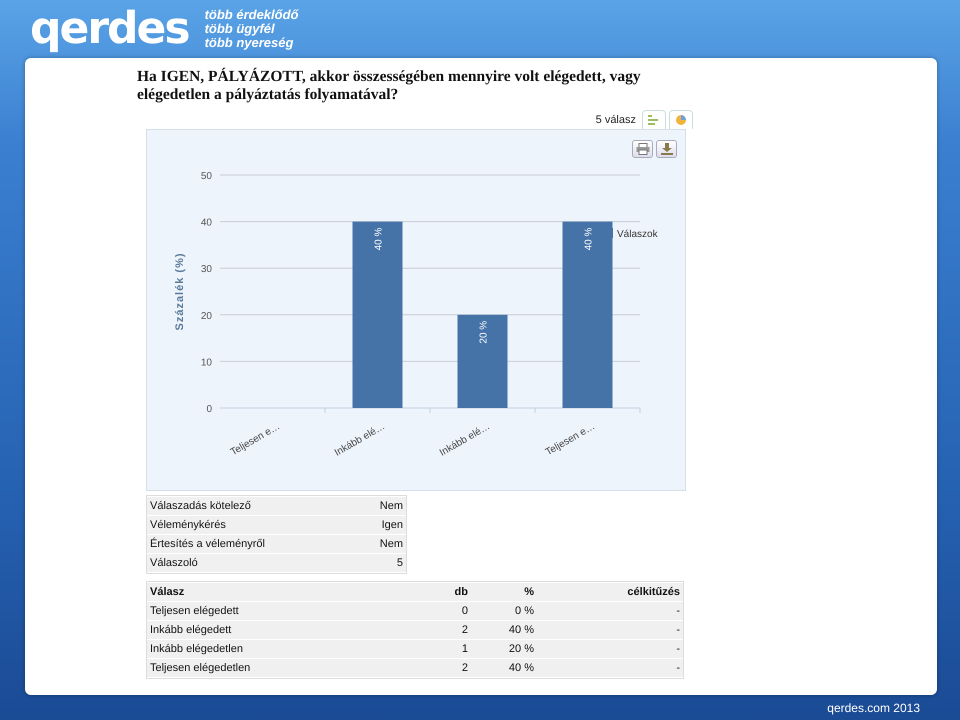  Describe the element at coordinates (251, 544) in the screenshot. I see `setting-label: Értesítés a véleményről` at that location.